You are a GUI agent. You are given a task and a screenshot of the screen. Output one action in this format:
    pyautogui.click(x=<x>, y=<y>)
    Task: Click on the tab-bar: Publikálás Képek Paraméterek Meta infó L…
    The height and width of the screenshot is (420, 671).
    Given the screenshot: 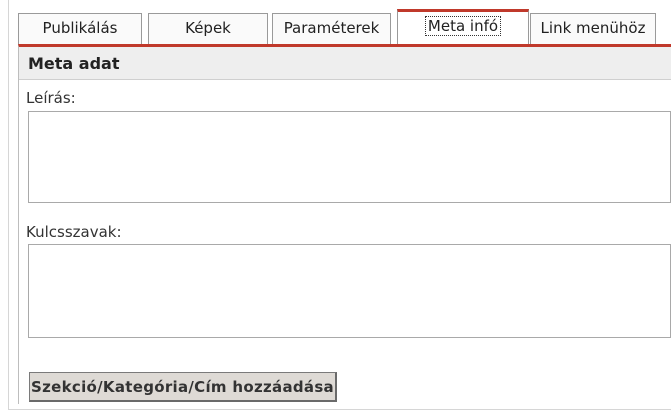 What is the action you would take?
    pyautogui.click(x=344, y=25)
    